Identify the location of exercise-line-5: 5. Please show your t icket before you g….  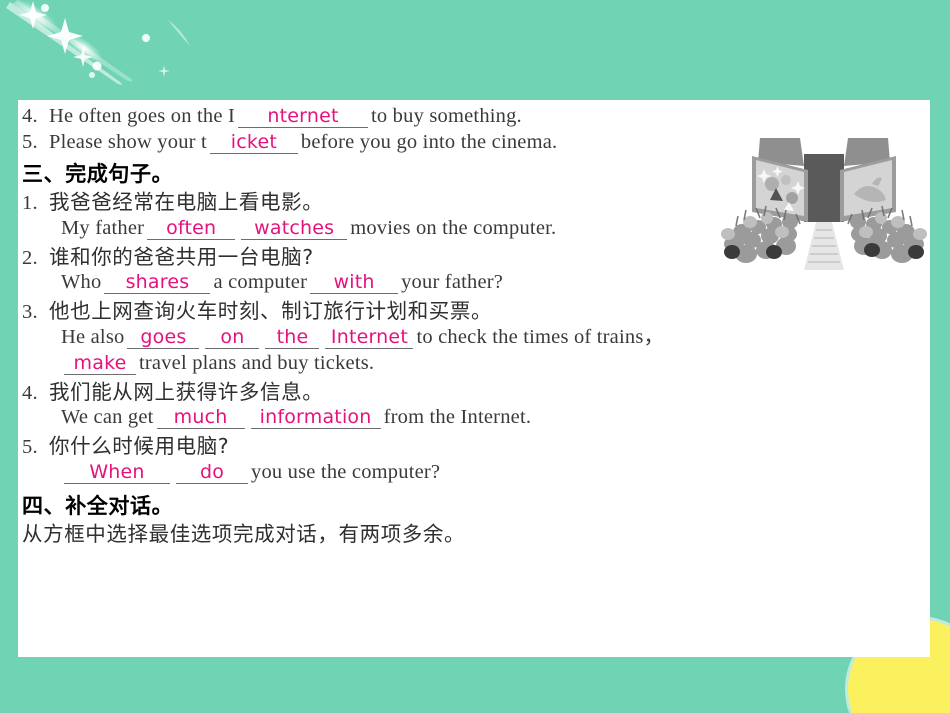
(372, 143).